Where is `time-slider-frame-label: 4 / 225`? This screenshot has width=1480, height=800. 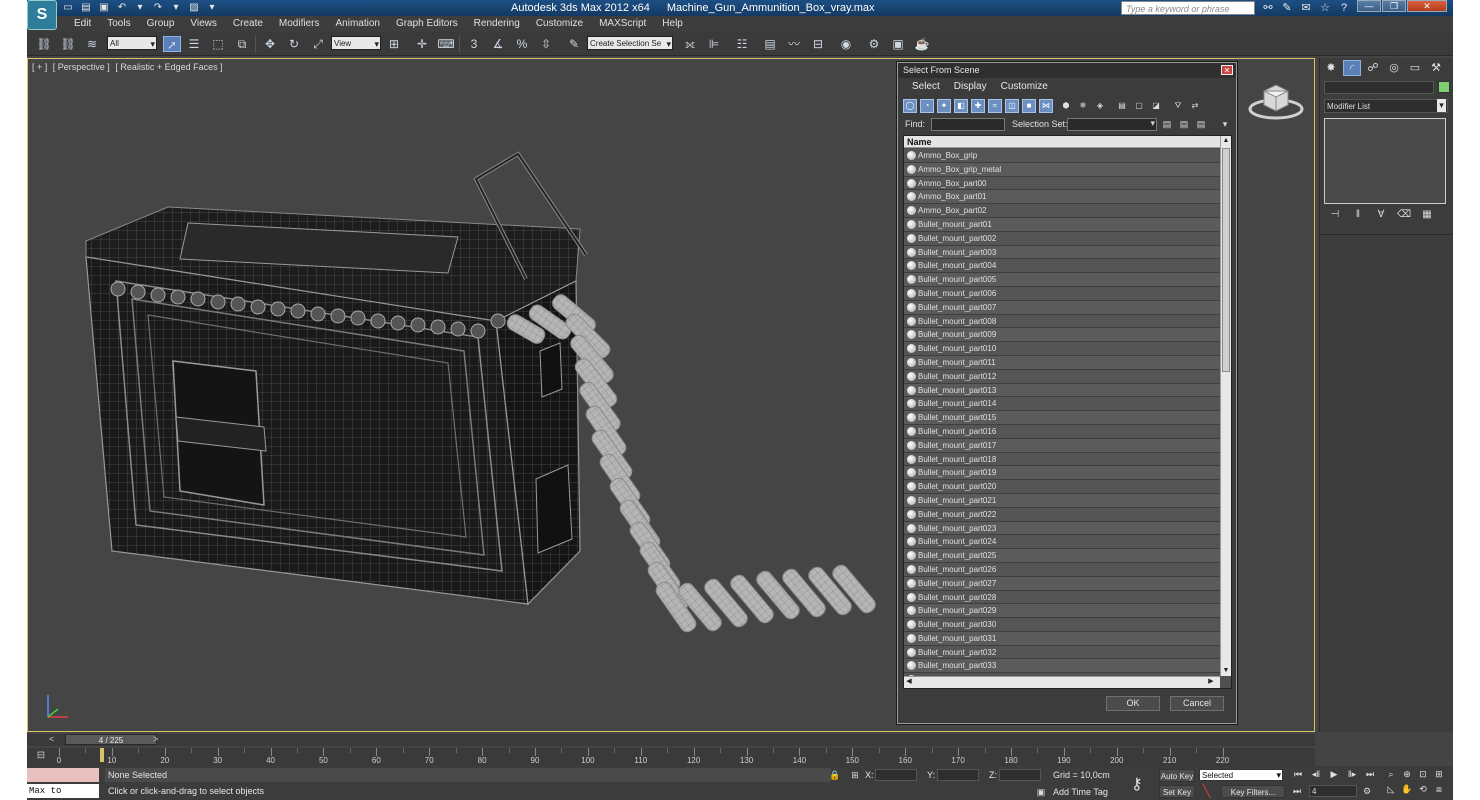 time-slider-frame-label: 4 / 225 is located at coordinates (111, 739).